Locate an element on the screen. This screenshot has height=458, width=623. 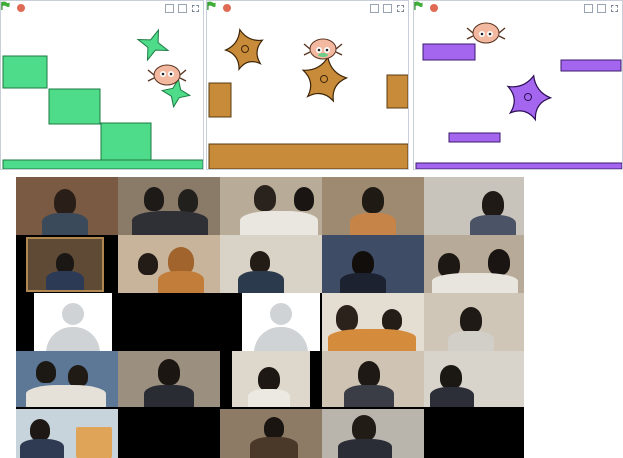
stage-2-canvas is located at coordinates (308, 98).